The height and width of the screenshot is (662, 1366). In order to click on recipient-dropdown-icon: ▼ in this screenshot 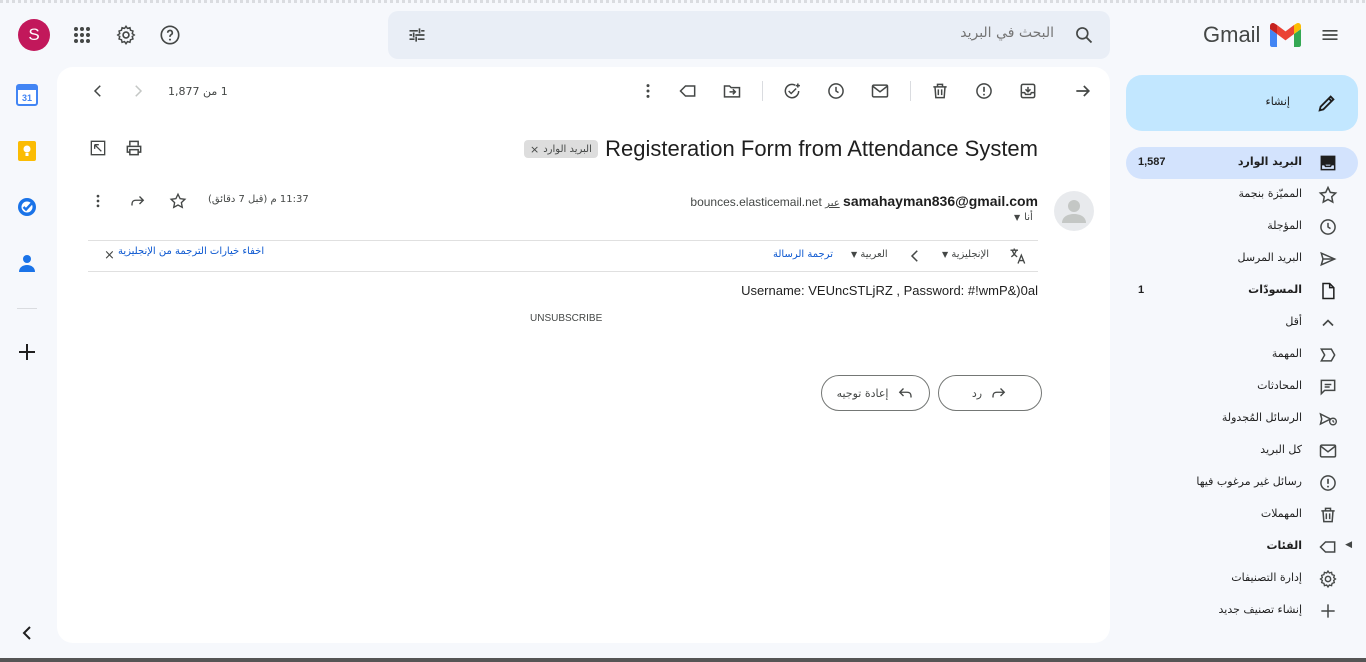, I will do `click(1017, 217)`.